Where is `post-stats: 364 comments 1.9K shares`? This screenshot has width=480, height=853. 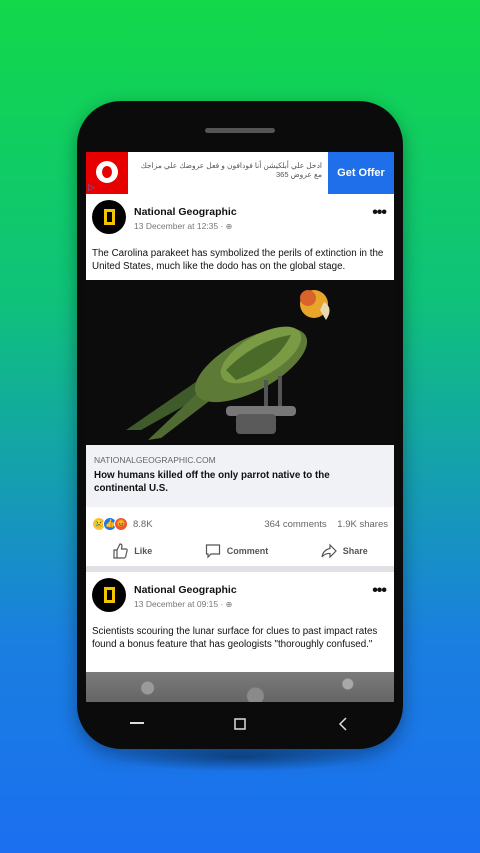 post-stats: 364 comments 1.9K shares is located at coordinates (322, 524).